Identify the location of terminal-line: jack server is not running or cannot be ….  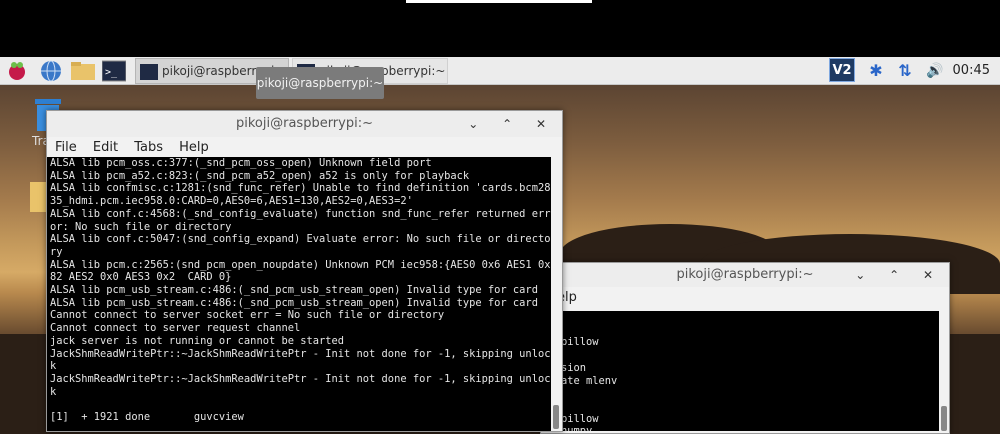
(197, 340).